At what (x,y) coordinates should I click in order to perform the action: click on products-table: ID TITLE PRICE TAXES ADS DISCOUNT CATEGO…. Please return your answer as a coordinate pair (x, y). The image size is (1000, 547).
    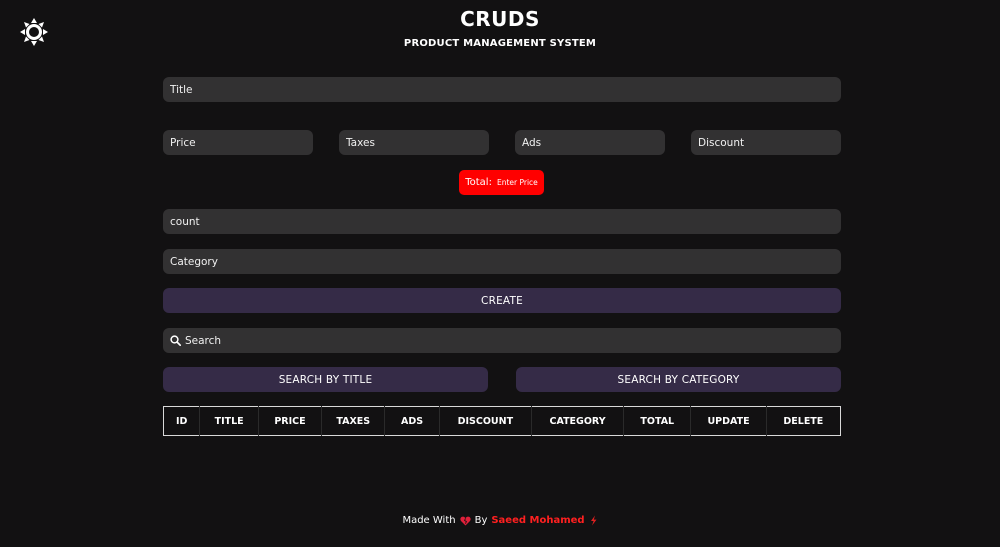
    Looking at the image, I should click on (502, 421).